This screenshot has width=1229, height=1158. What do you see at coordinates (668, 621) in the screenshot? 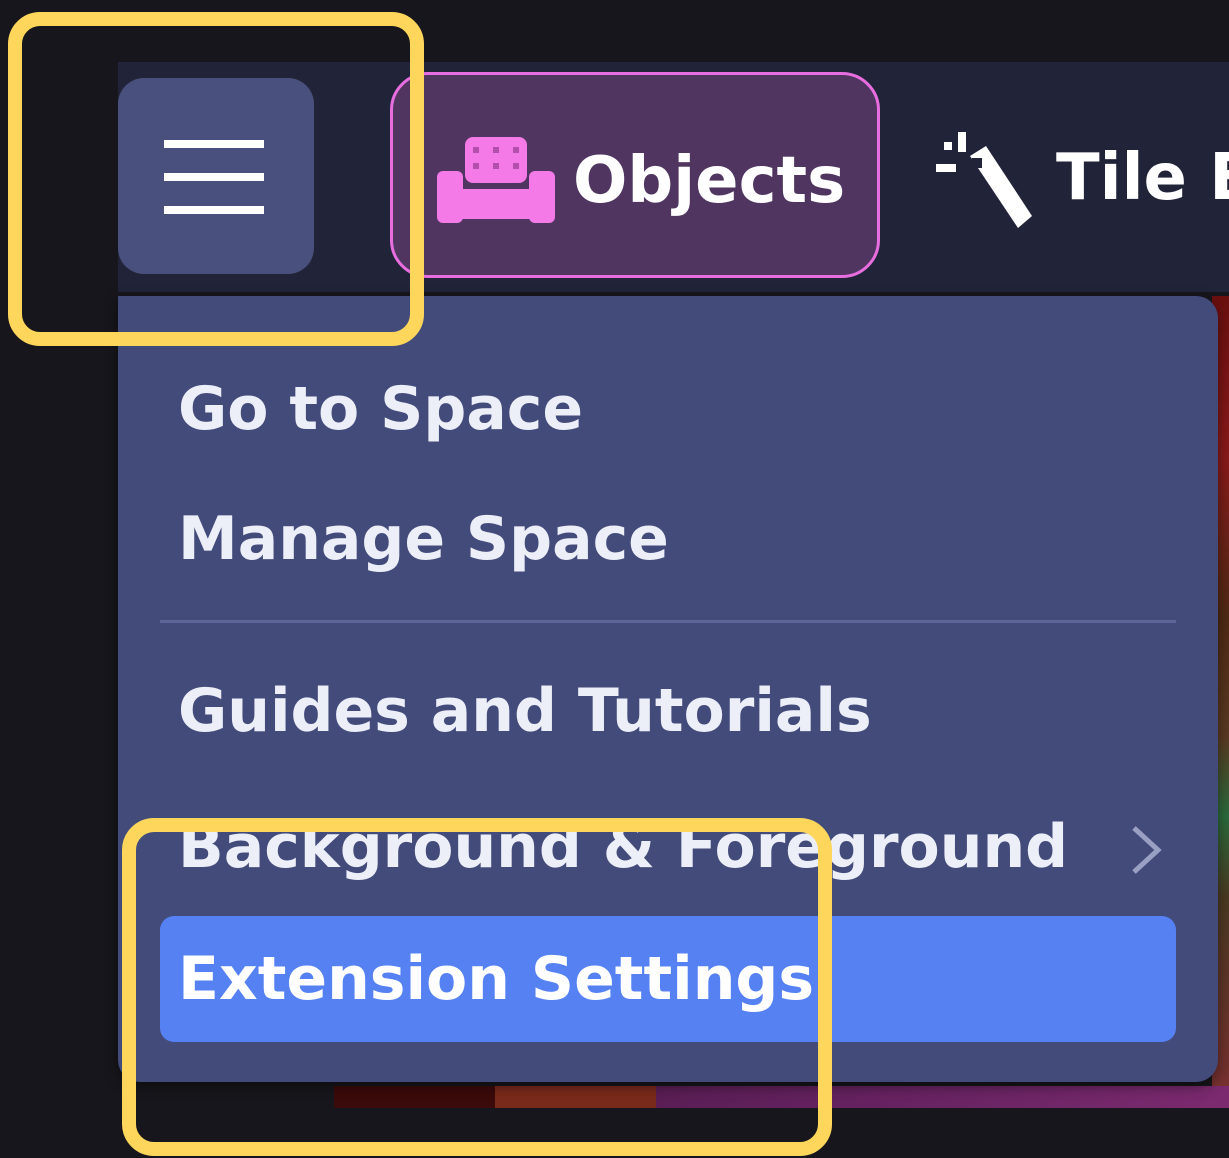
I see `menu-divider` at bounding box center [668, 621].